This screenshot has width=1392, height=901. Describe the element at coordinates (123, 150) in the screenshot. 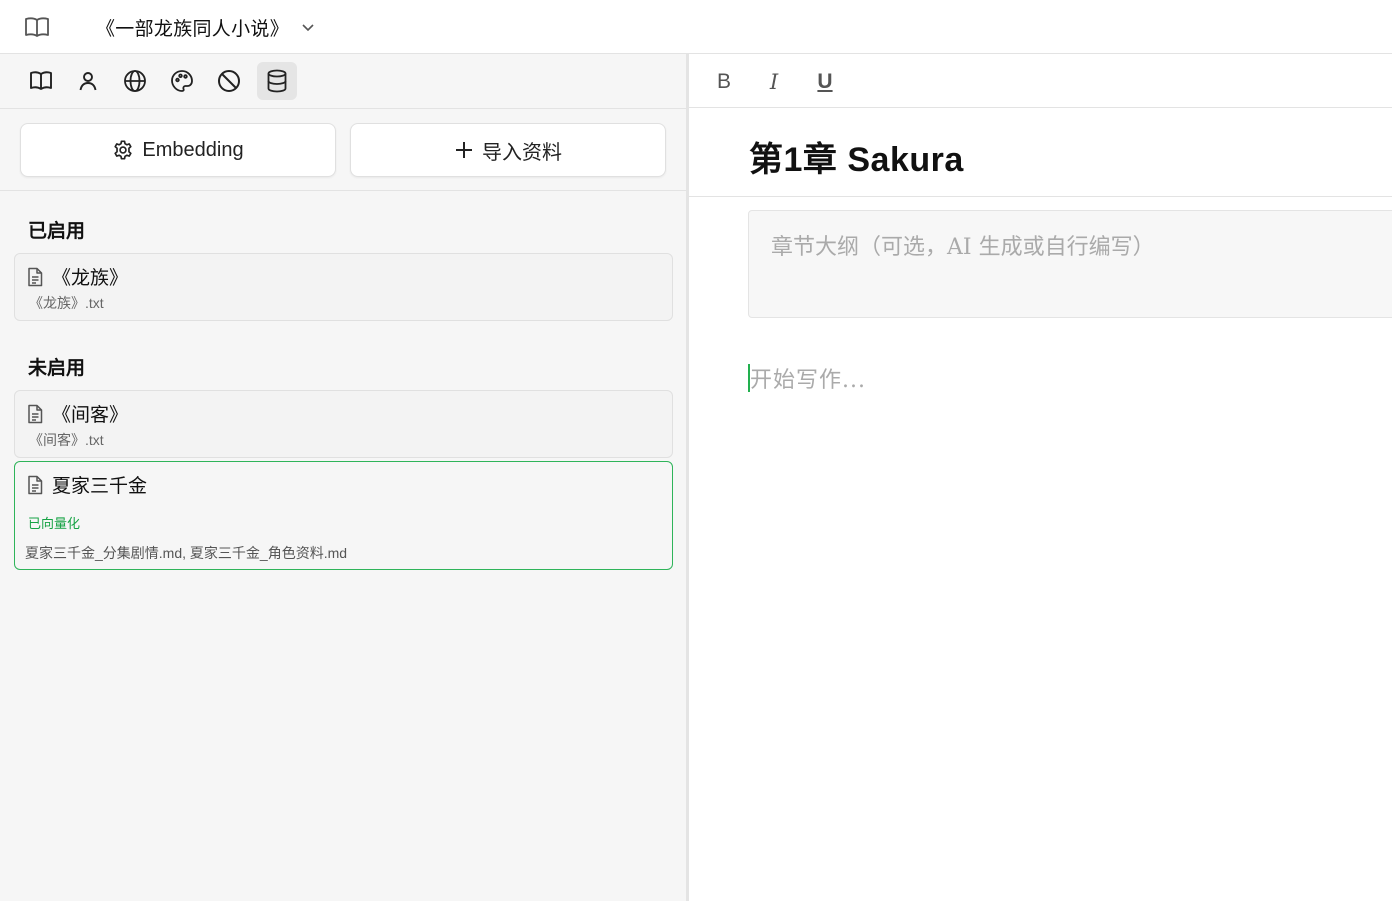

I see `gear-icon` at that location.